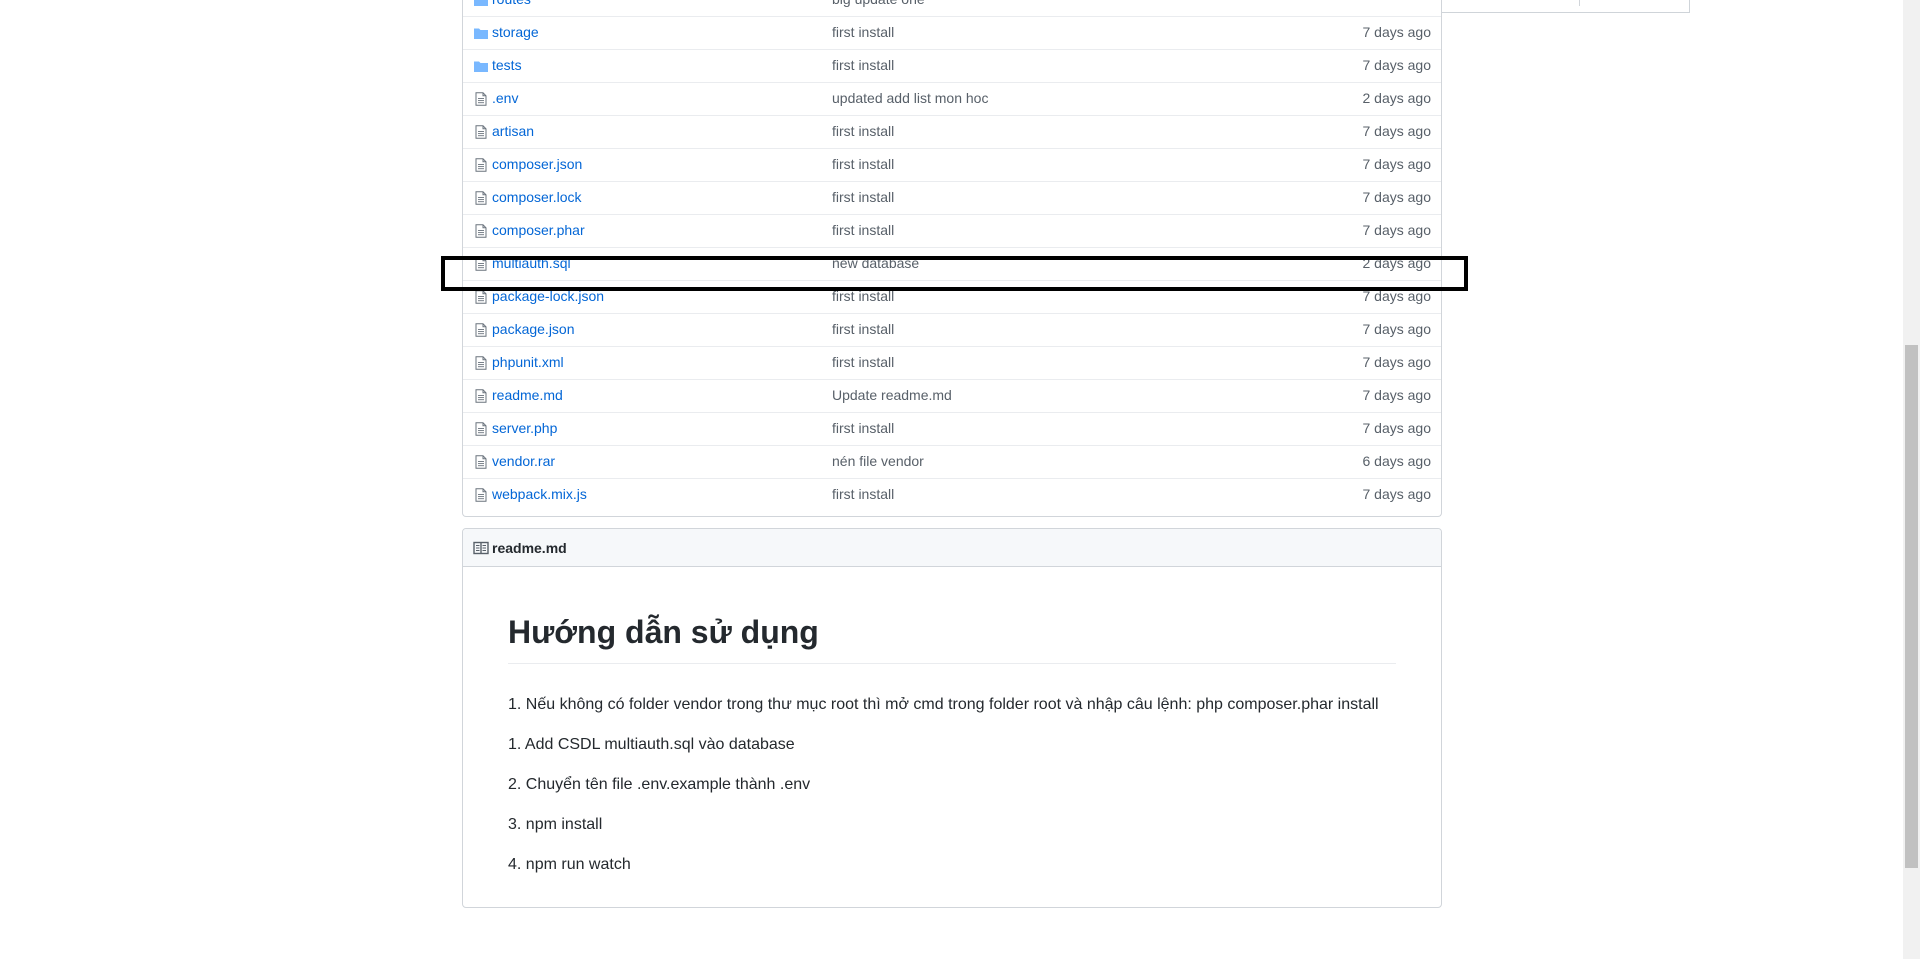  I want to click on commit-age: 6 days ago, so click(1397, 461).